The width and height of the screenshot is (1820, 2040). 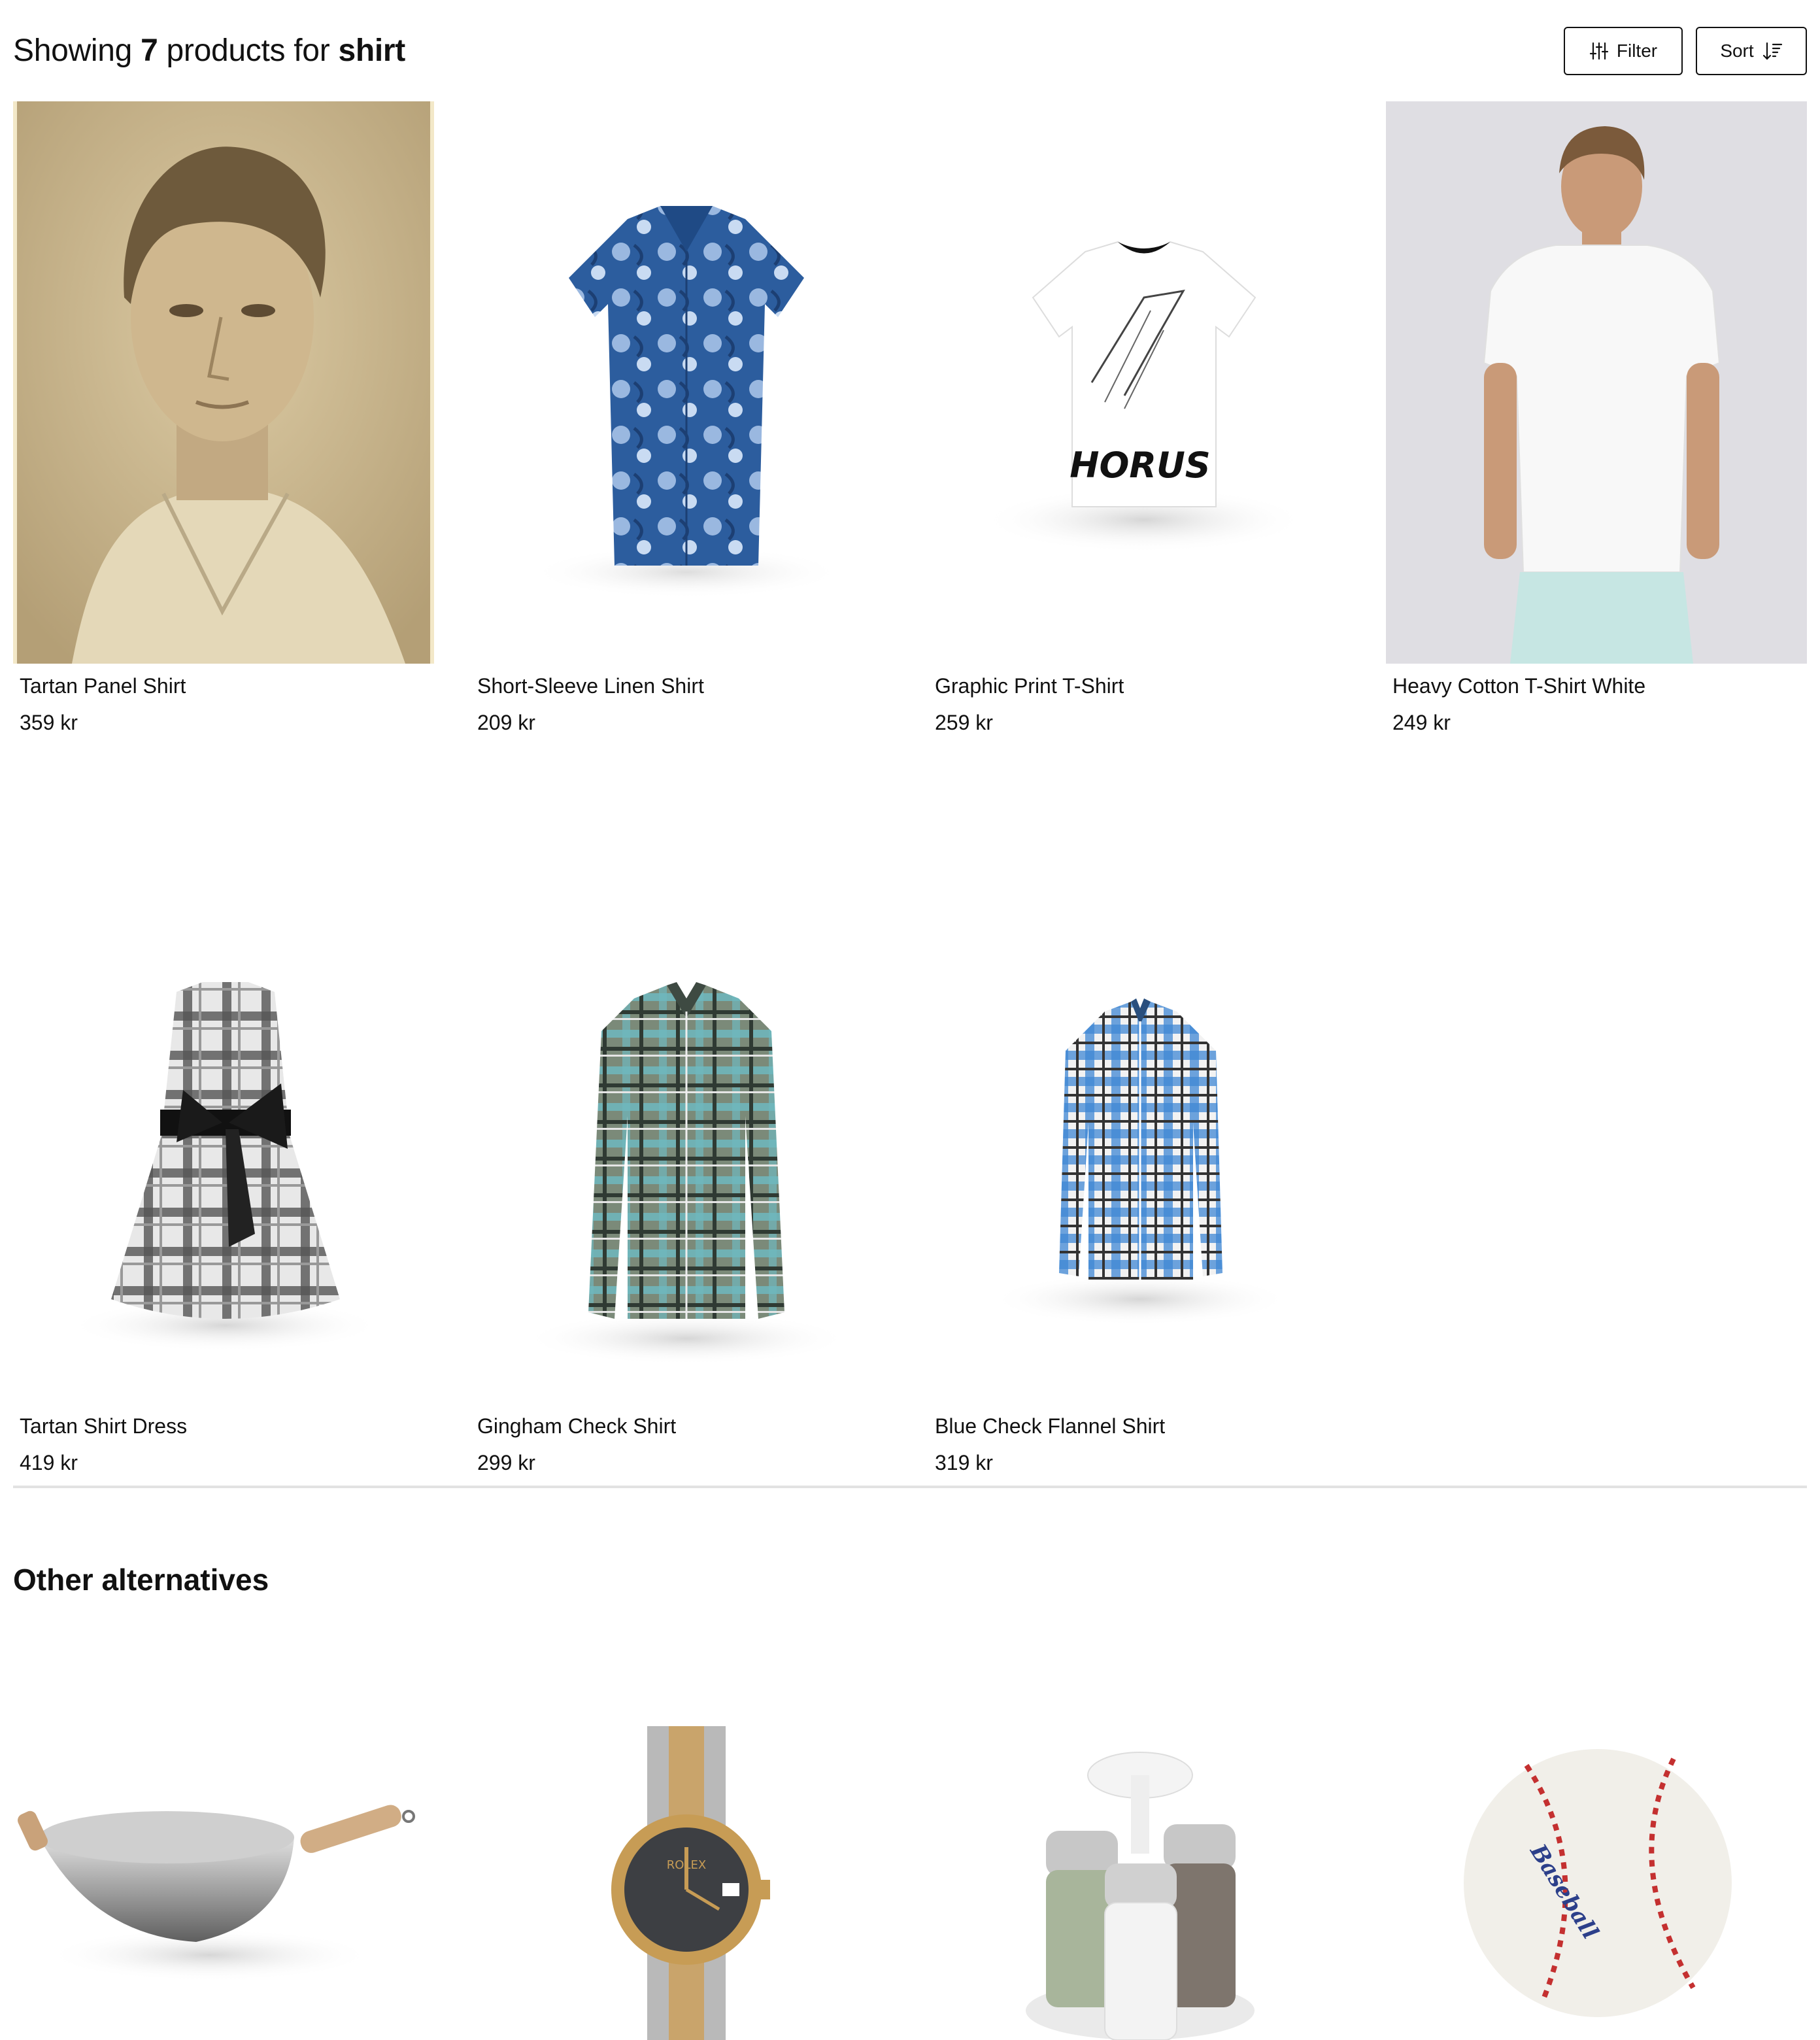 I want to click on sort-button: Sort, so click(x=1751, y=51).